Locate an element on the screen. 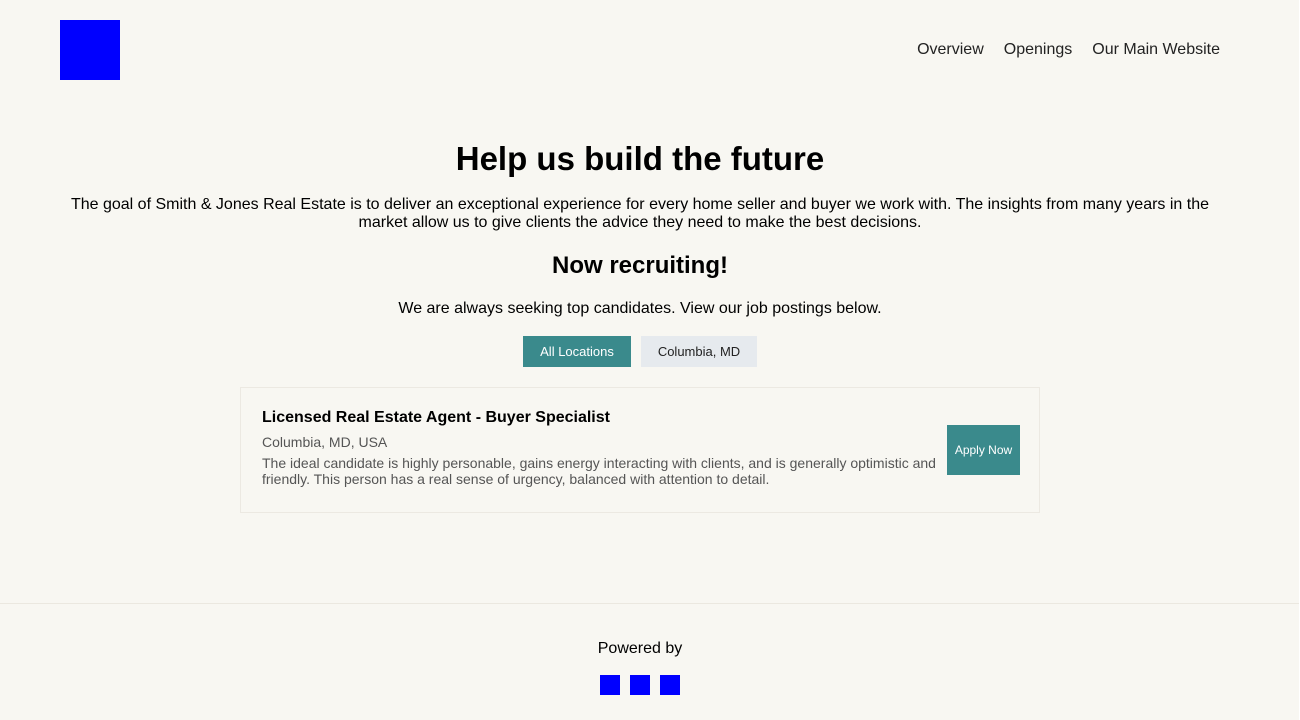 The width and height of the screenshot is (1300, 720). apply-now-button: Apply Now is located at coordinates (983, 450).